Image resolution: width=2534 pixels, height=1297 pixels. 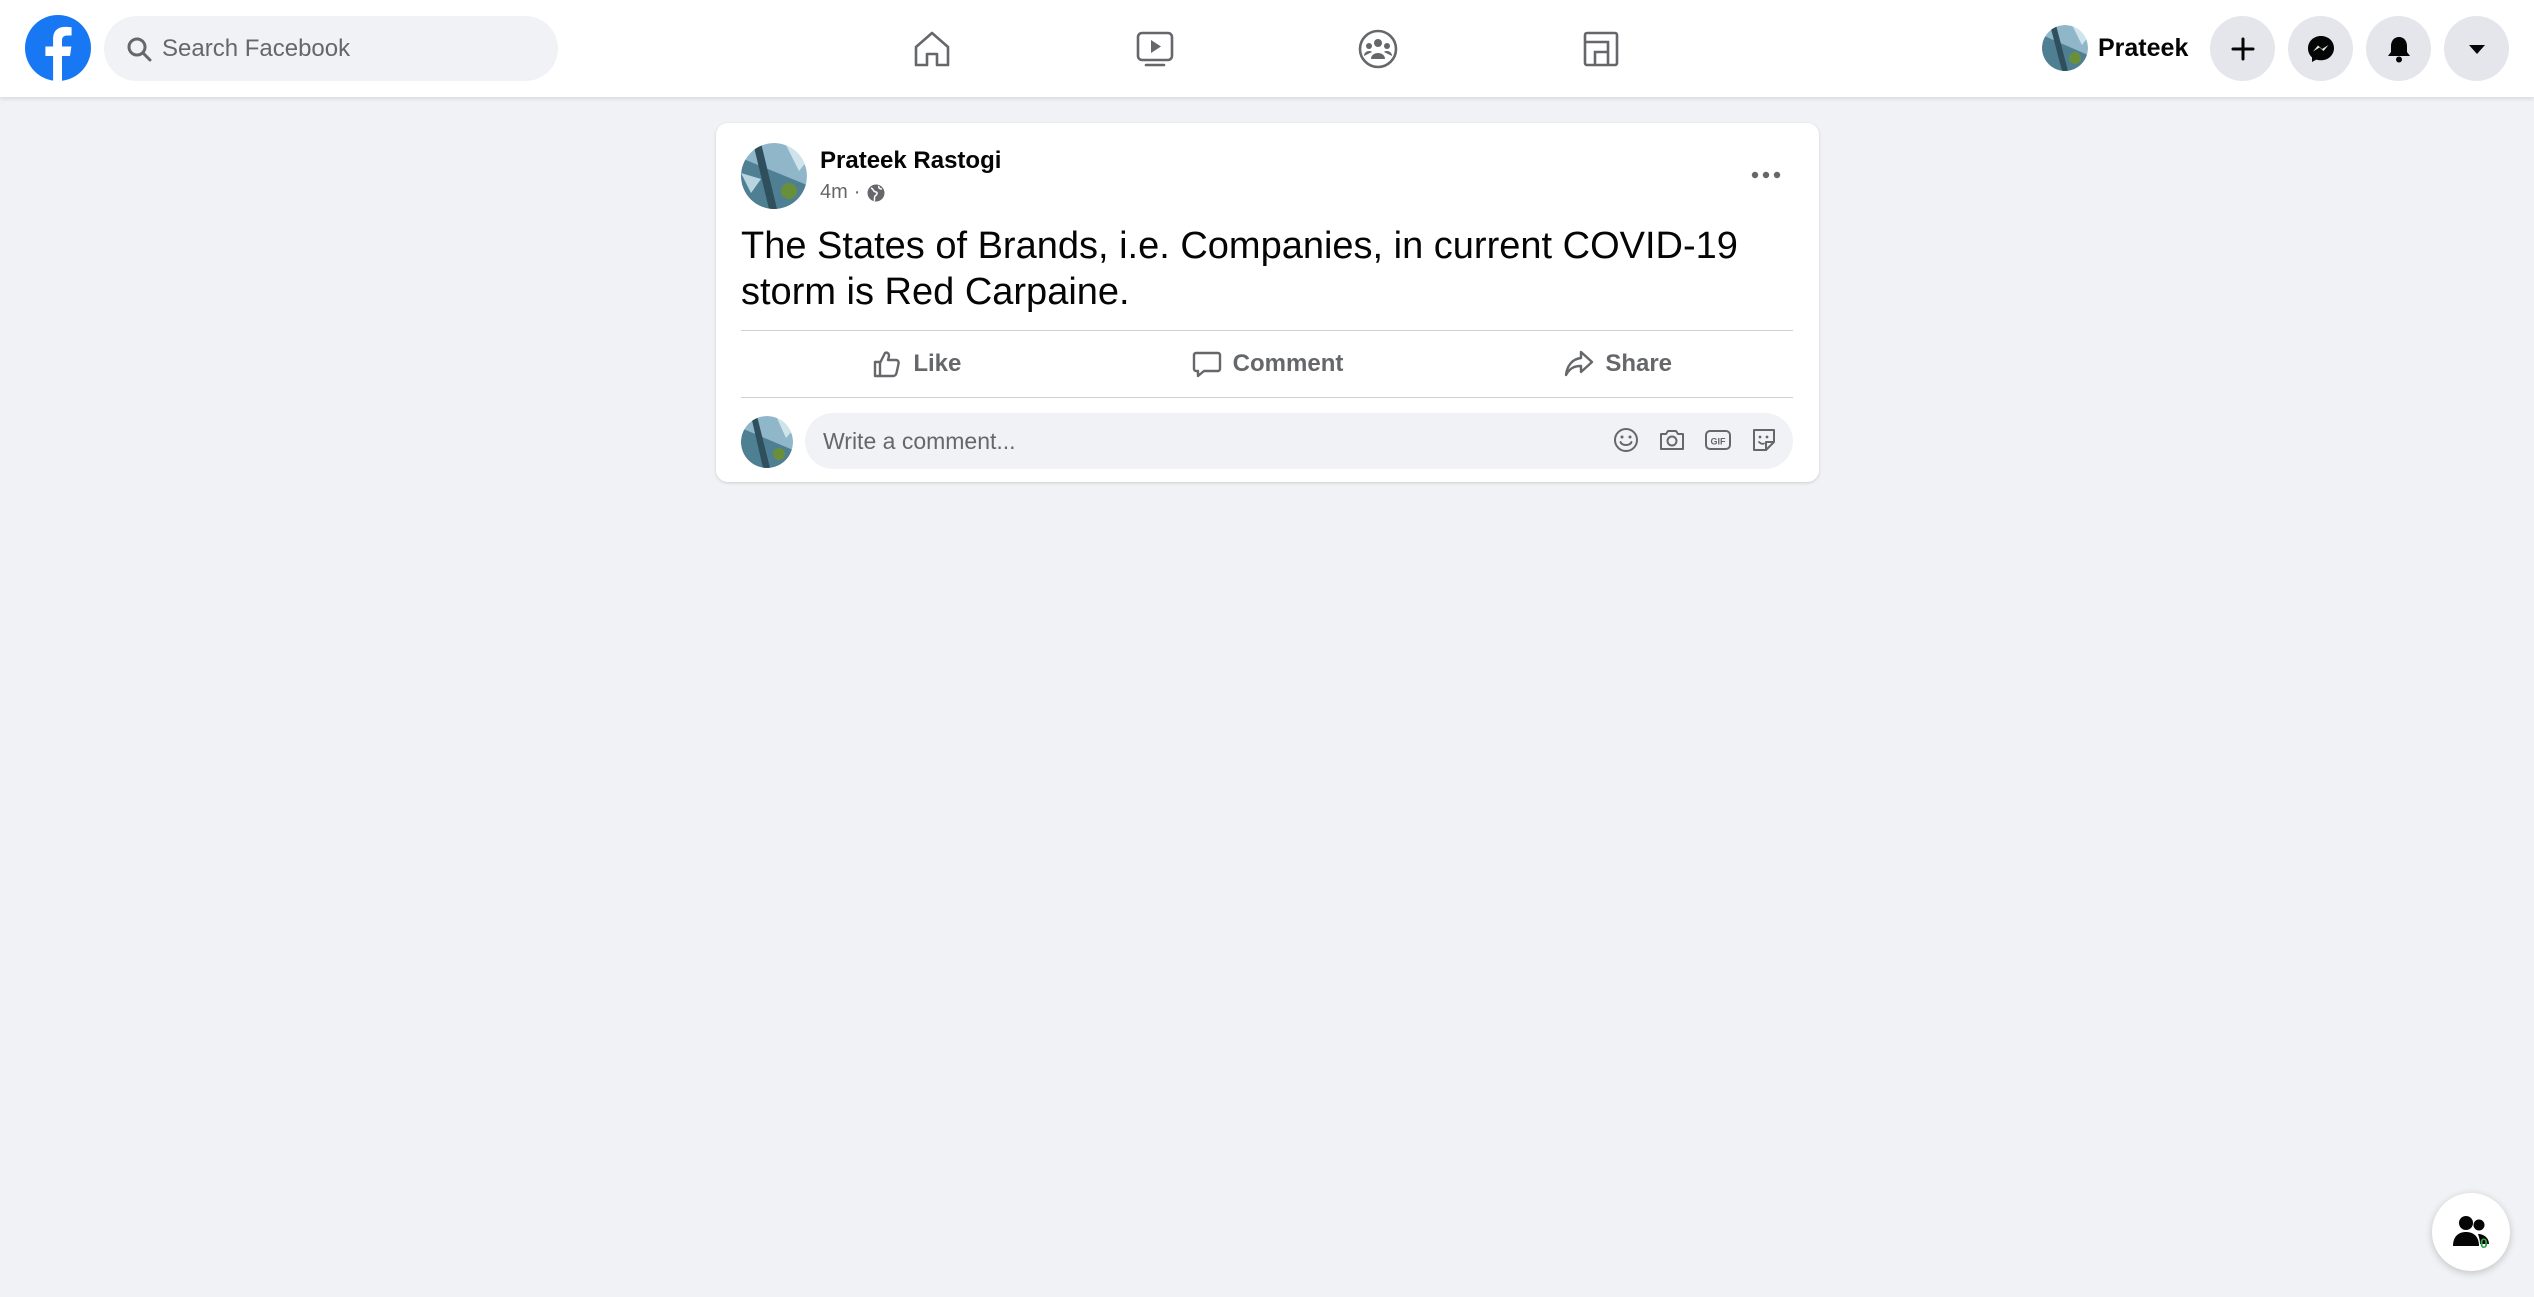 I want to click on comment-button: Comment, so click(x=1267, y=364).